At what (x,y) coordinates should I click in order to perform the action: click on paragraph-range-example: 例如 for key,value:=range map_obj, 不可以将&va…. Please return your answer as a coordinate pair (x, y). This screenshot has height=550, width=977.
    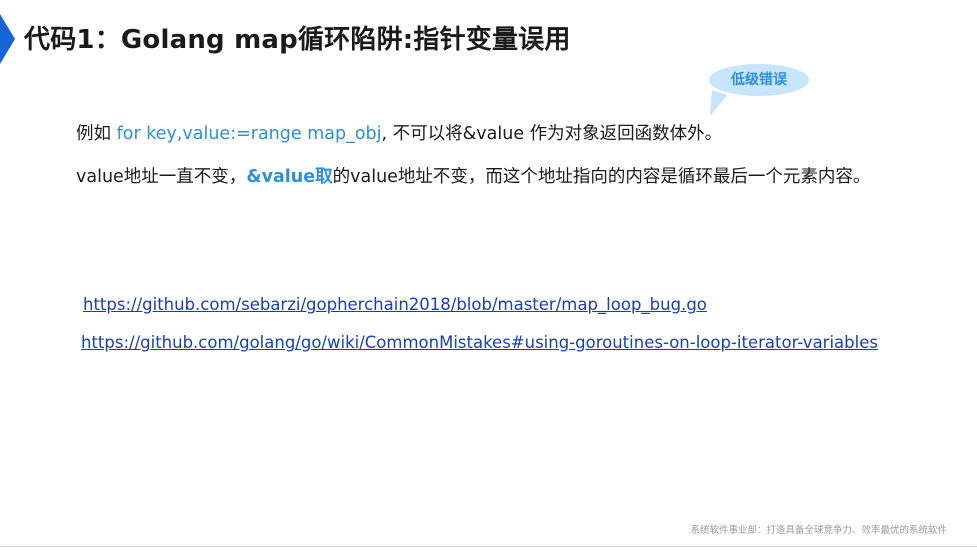
    Looking at the image, I should click on (399, 132).